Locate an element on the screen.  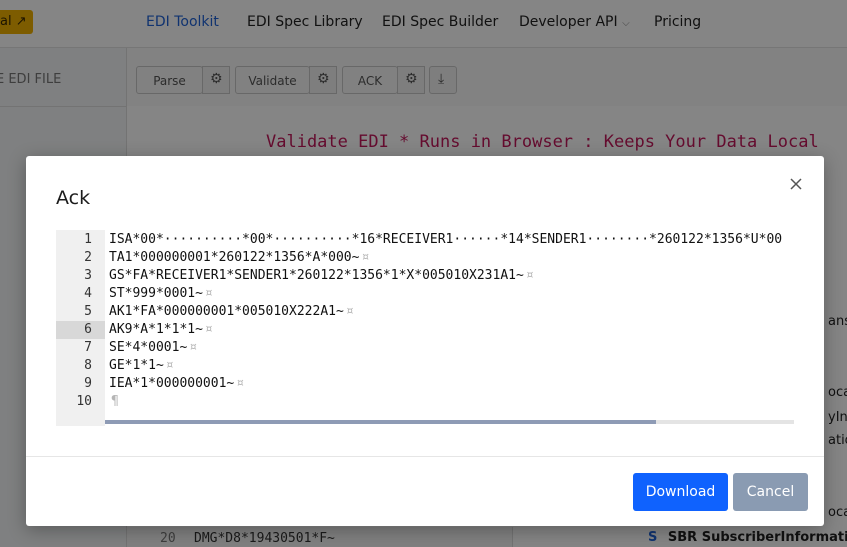
dialog-title: Ack is located at coordinates (73, 198).